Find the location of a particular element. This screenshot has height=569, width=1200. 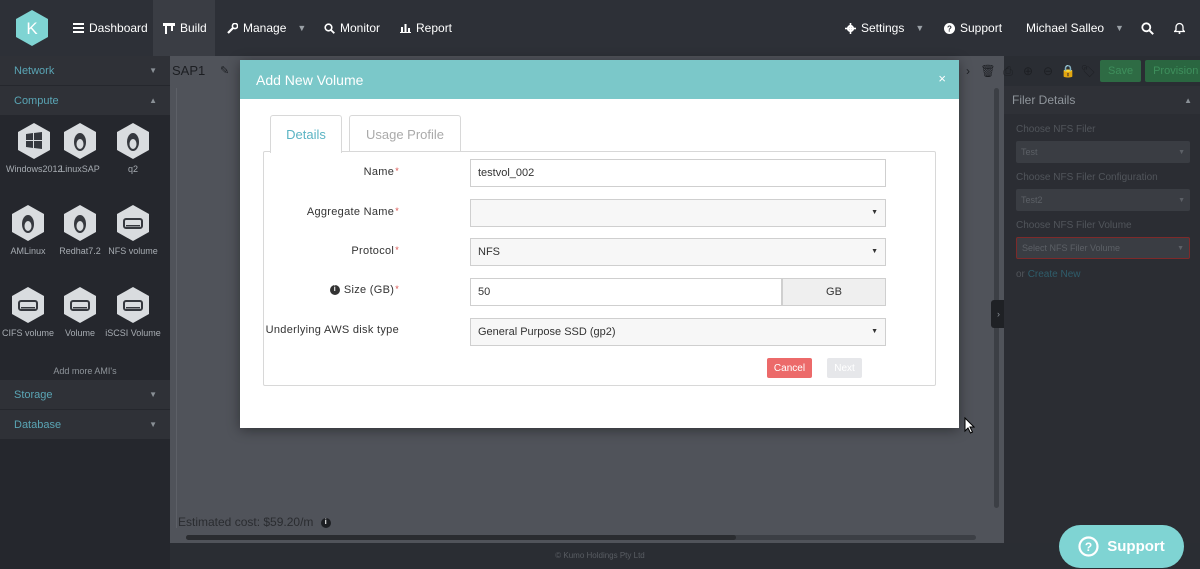

ami-volume: Volume is located at coordinates (80, 313).